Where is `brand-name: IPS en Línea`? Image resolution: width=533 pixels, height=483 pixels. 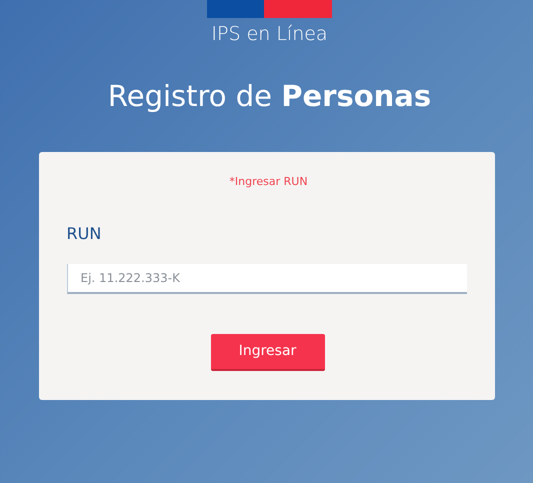 brand-name: IPS en Línea is located at coordinates (269, 34).